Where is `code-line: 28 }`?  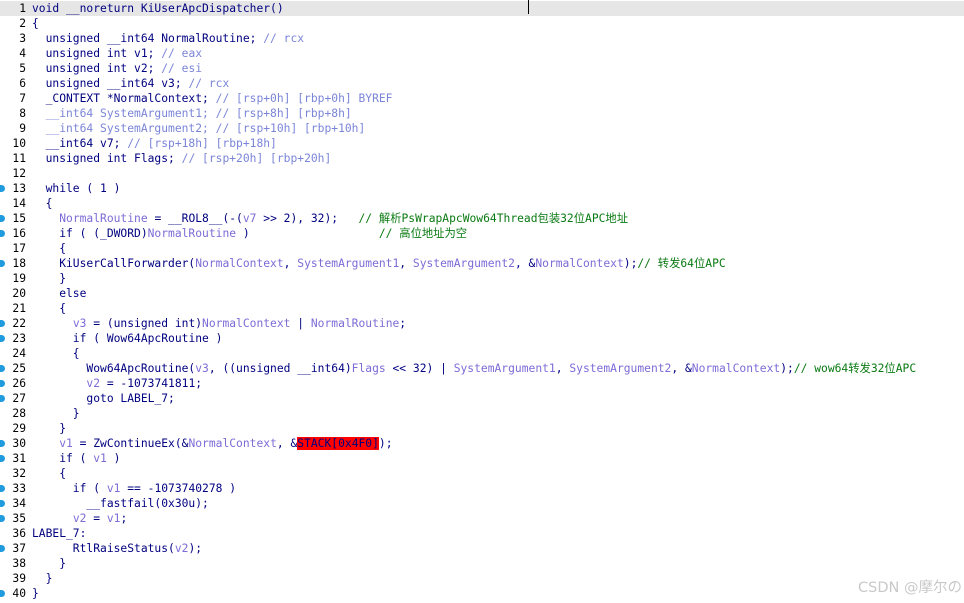
code-line: 28 } is located at coordinates (482, 413).